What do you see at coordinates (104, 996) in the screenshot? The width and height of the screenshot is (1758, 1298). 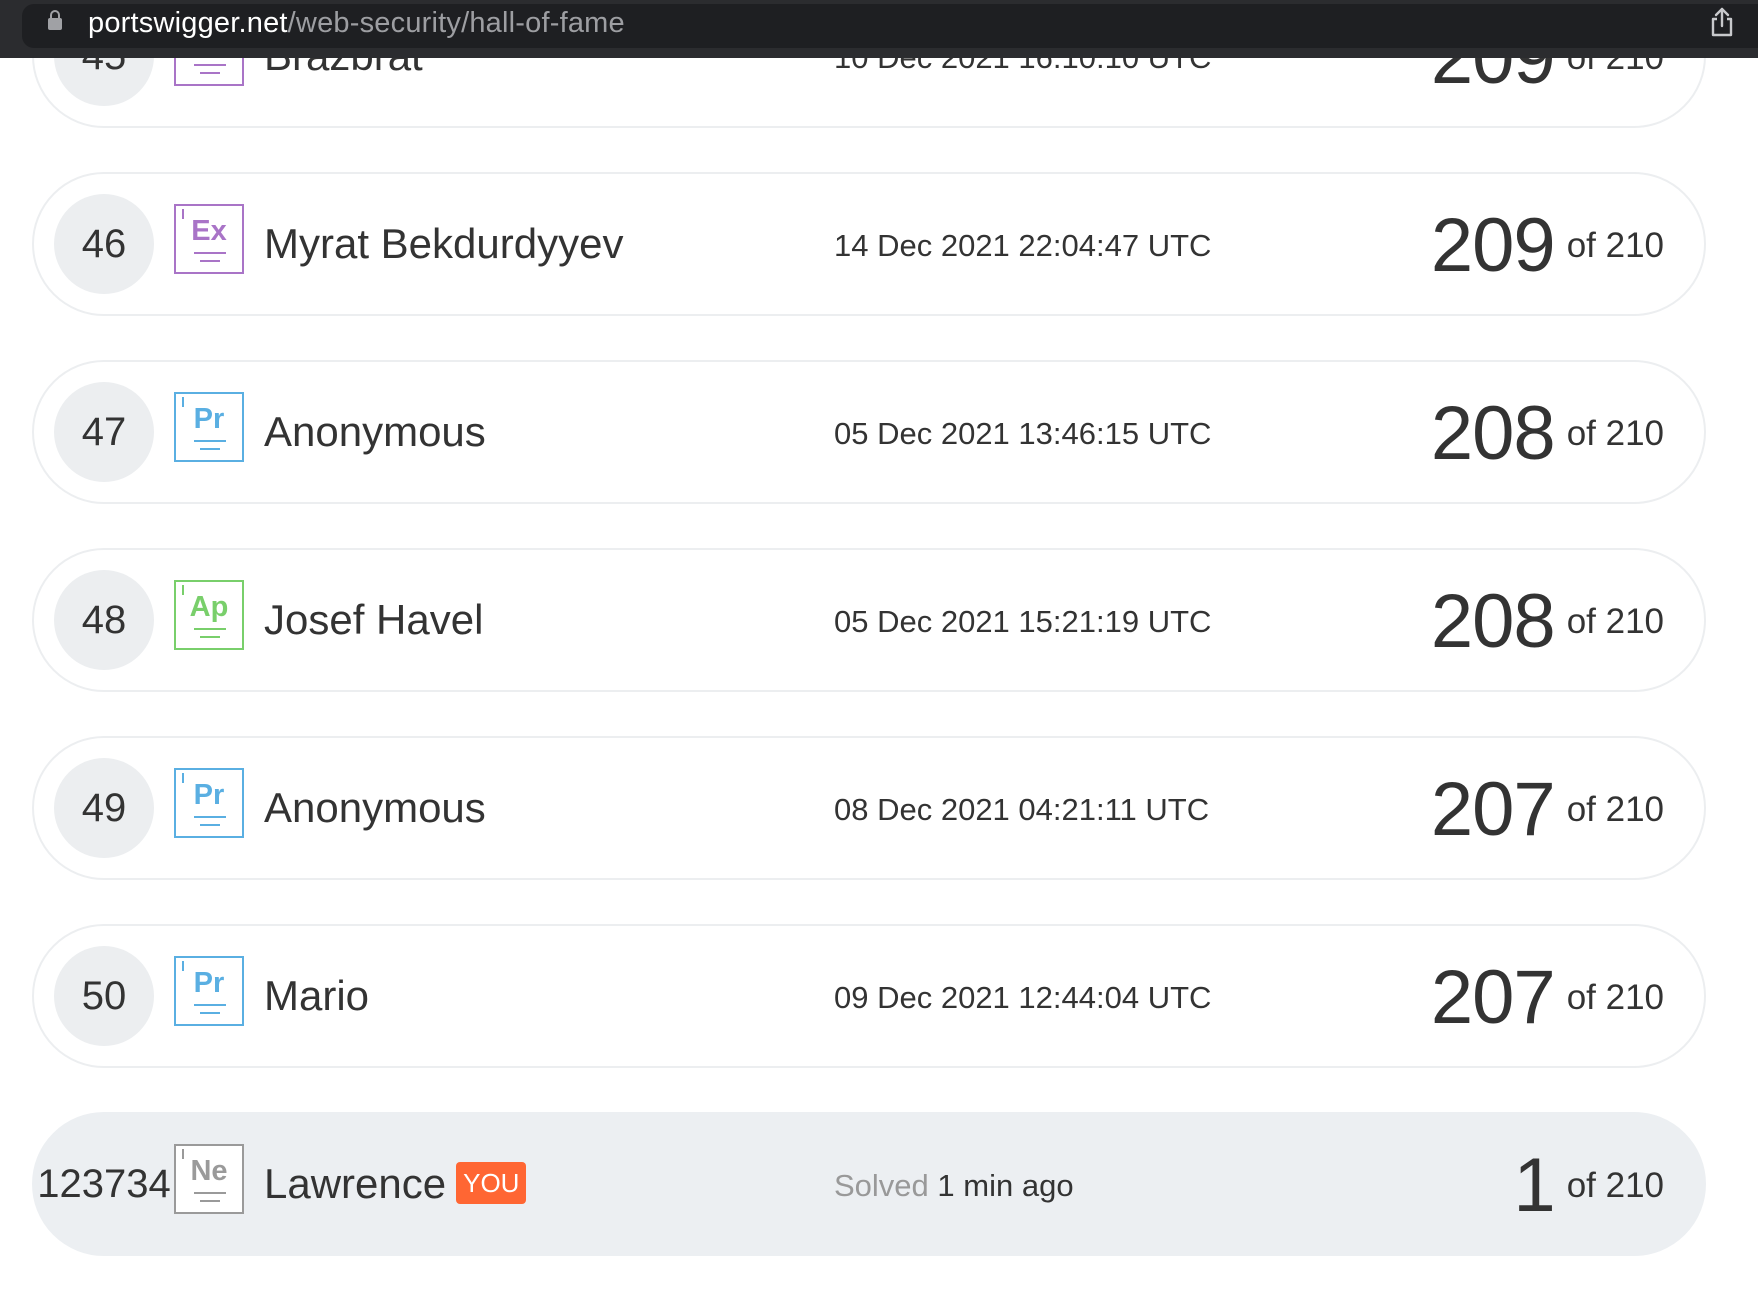 I see `rank-number: 50` at bounding box center [104, 996].